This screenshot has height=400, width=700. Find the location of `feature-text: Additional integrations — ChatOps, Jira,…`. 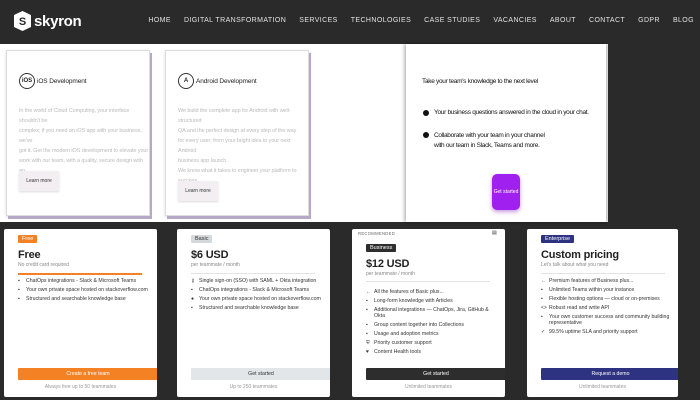

feature-text: Additional integrations — ChatOps, Jira,… is located at coordinates (431, 313).